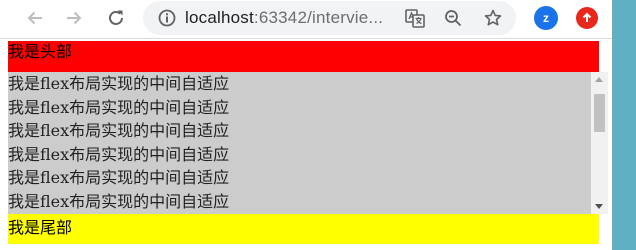  I want to click on main-scrollbar, so click(599, 143).